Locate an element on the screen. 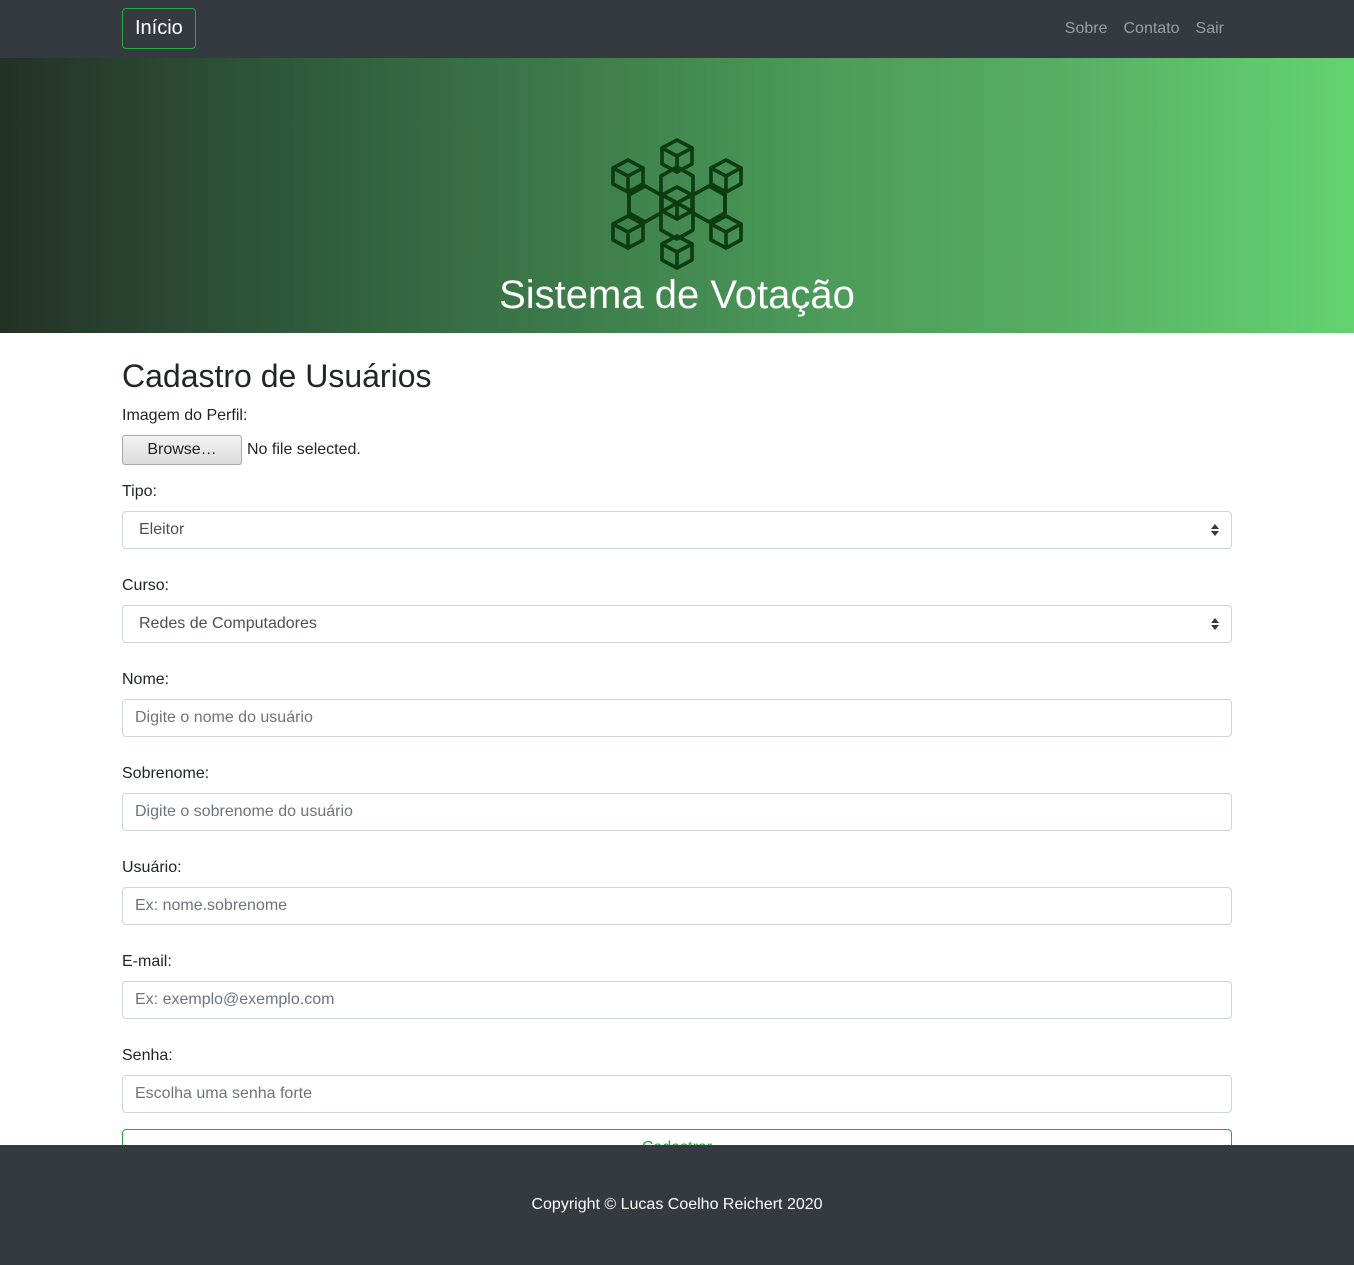 Image resolution: width=1354 pixels, height=1265 pixels. navbar: Início Sobre Contato Sair is located at coordinates (677, 29).